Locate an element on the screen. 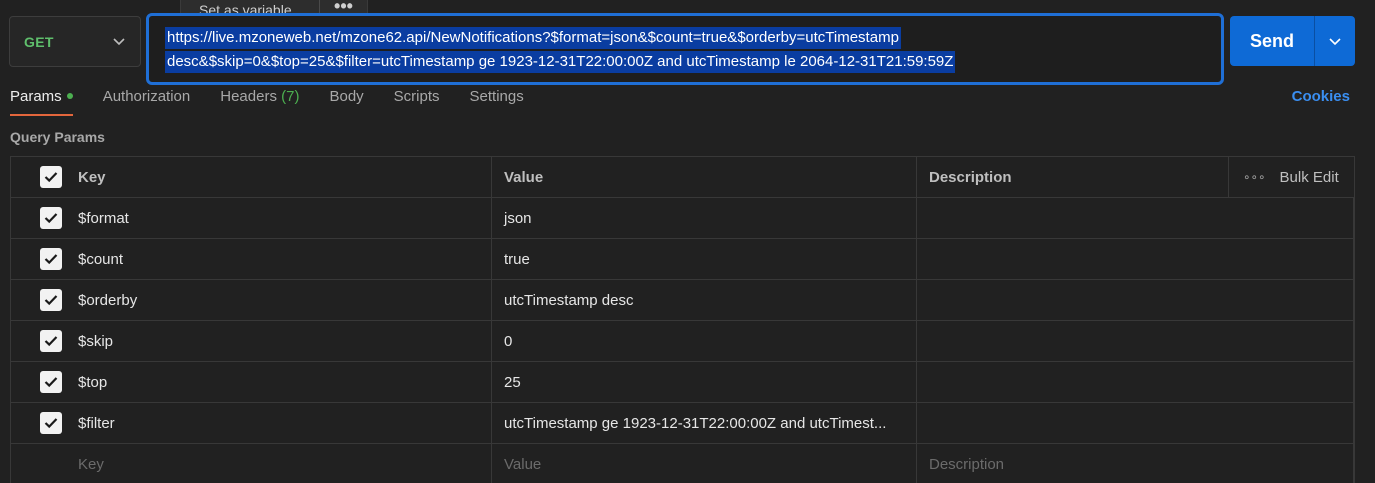  table-row: $skip 0 is located at coordinates (682, 341).